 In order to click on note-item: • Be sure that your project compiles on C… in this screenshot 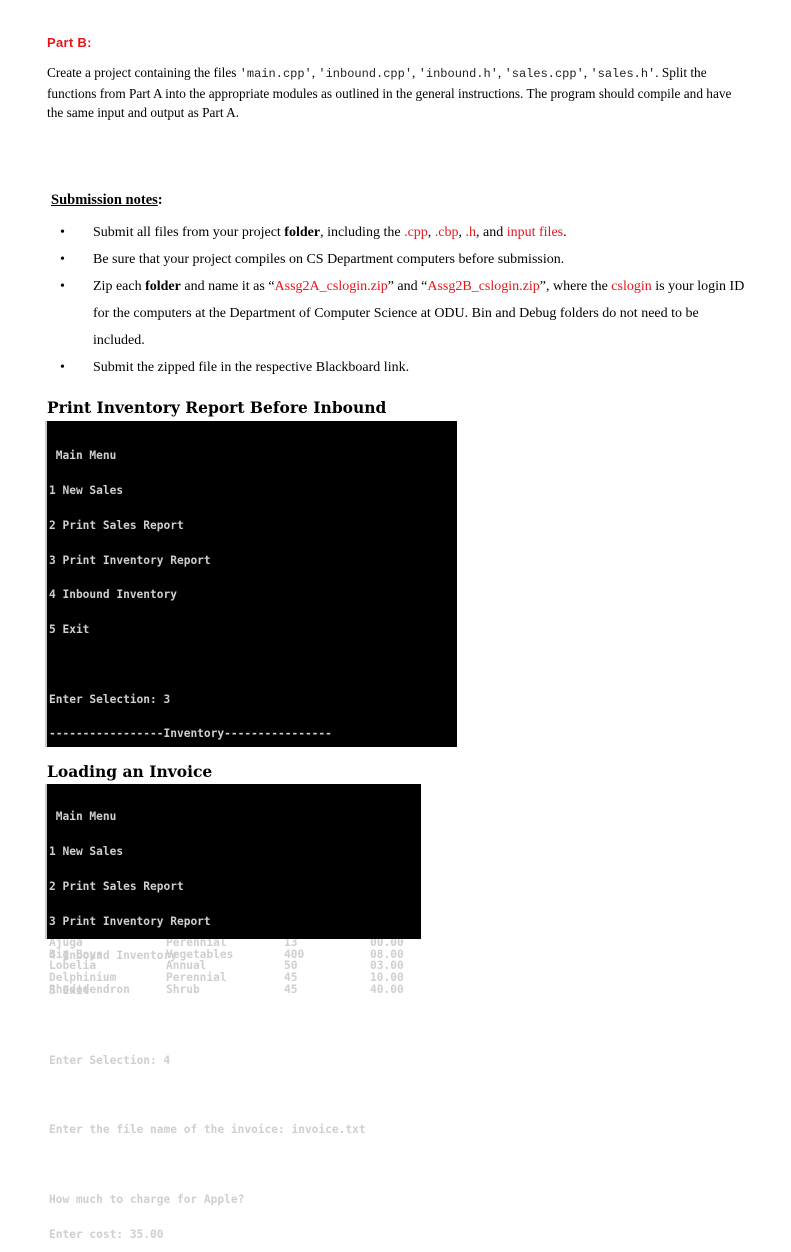, I will do `click(405, 259)`.